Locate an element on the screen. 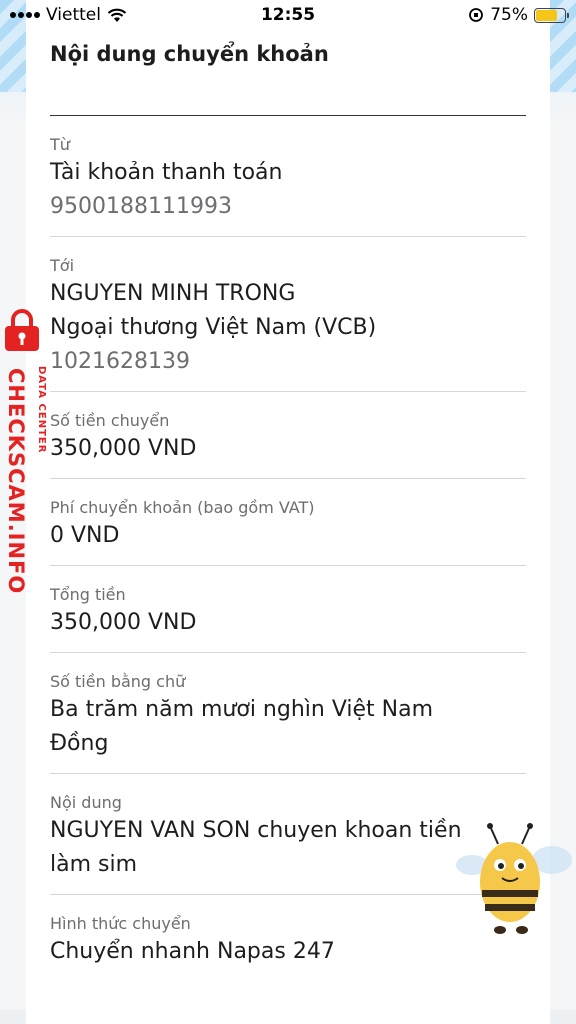 The width and height of the screenshot is (576, 1024). lock-icon is located at coordinates (22, 330).